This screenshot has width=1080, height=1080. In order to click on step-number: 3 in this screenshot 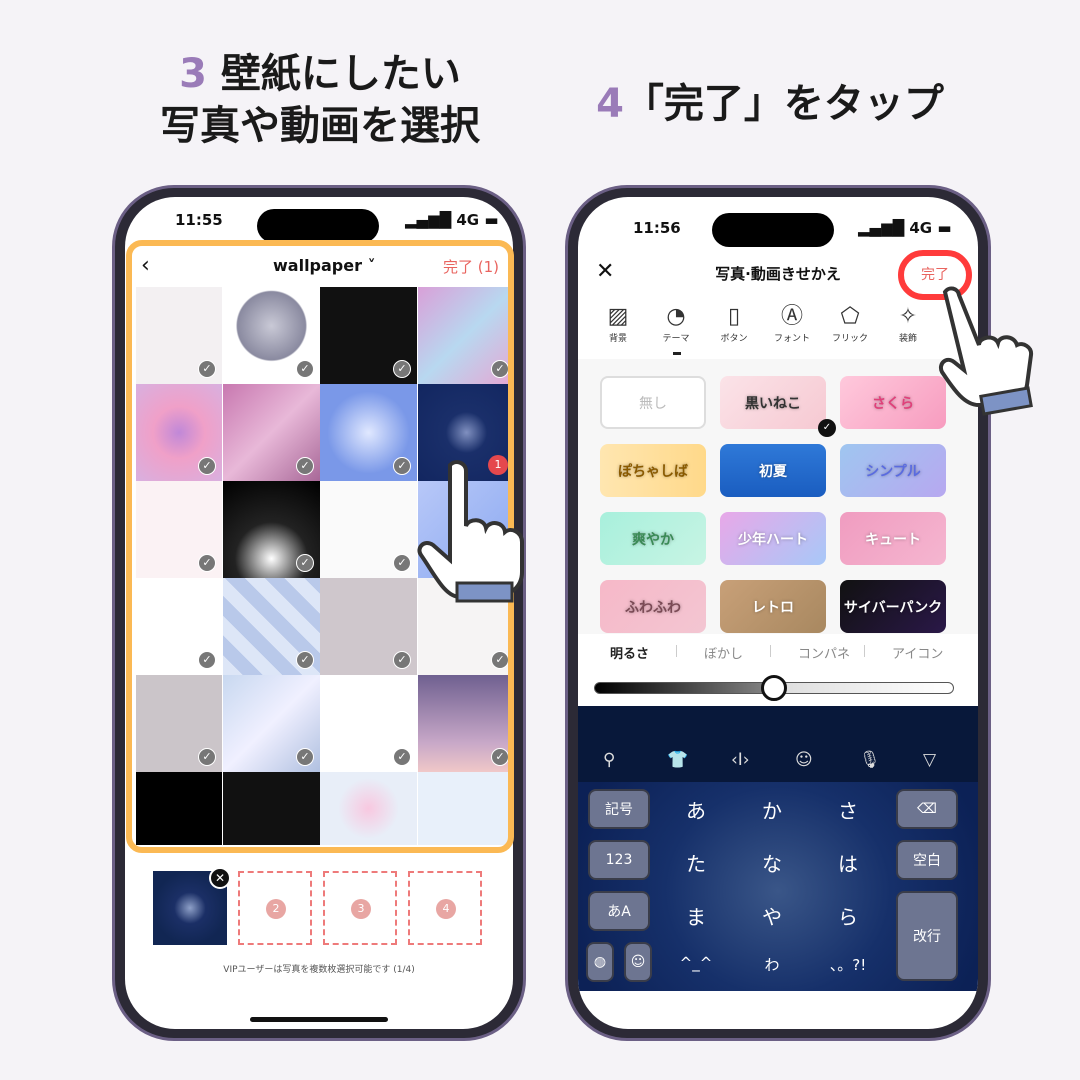, I will do `click(193, 74)`.